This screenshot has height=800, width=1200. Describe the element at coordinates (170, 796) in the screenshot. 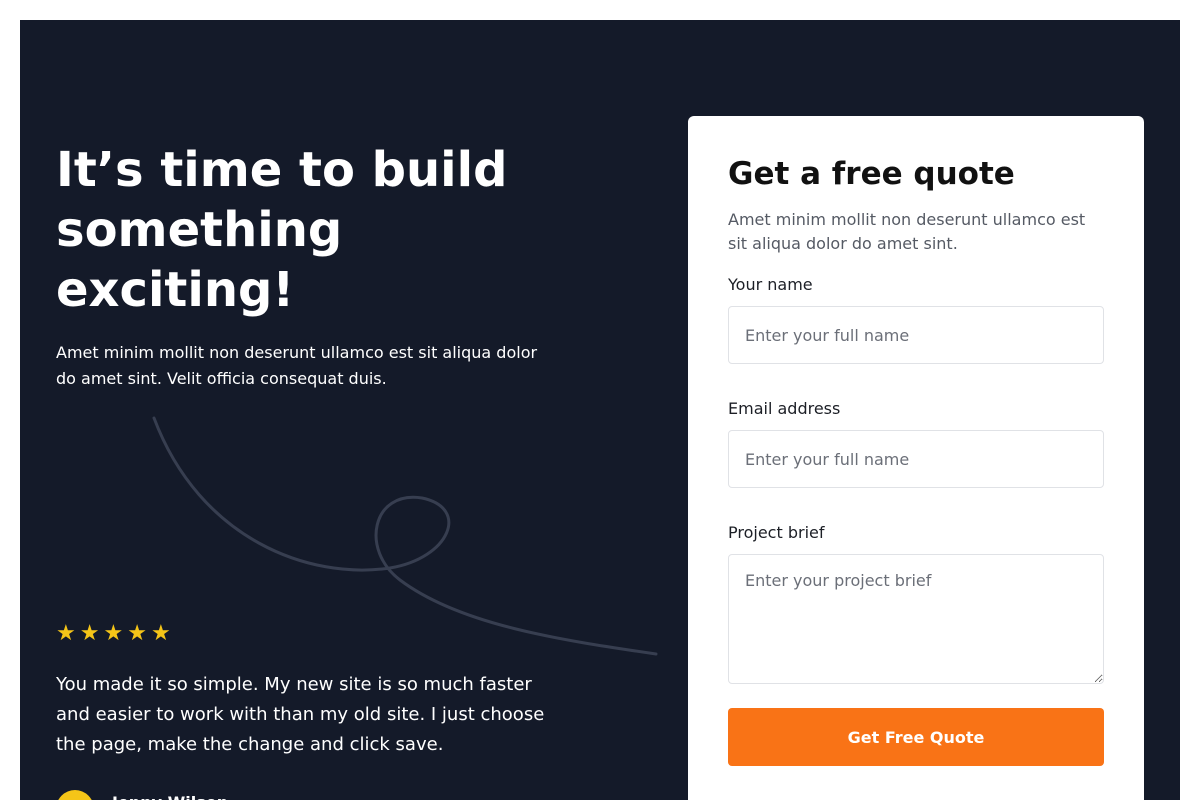

I see `author-name: Jenny Wilson` at that location.